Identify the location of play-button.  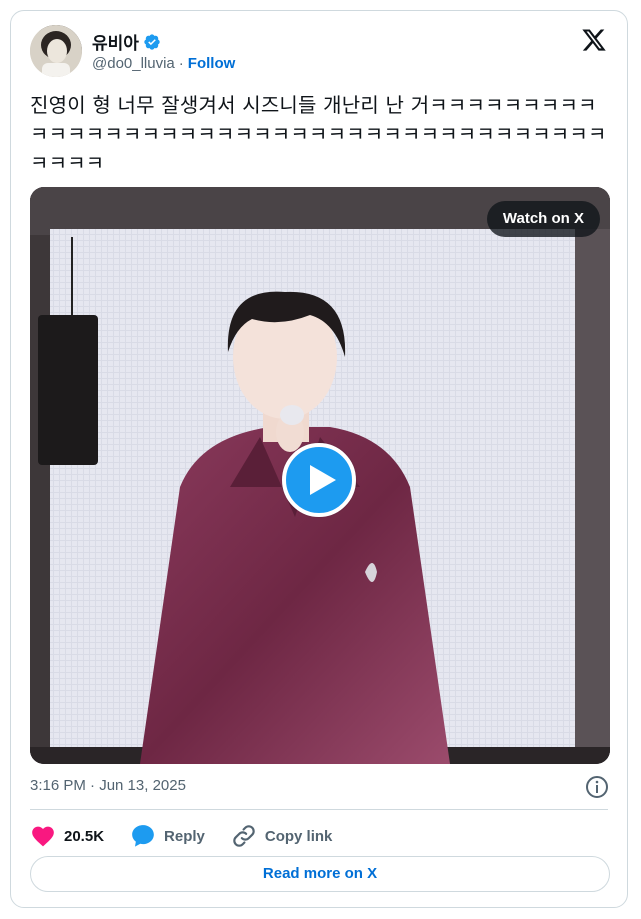
(319, 480).